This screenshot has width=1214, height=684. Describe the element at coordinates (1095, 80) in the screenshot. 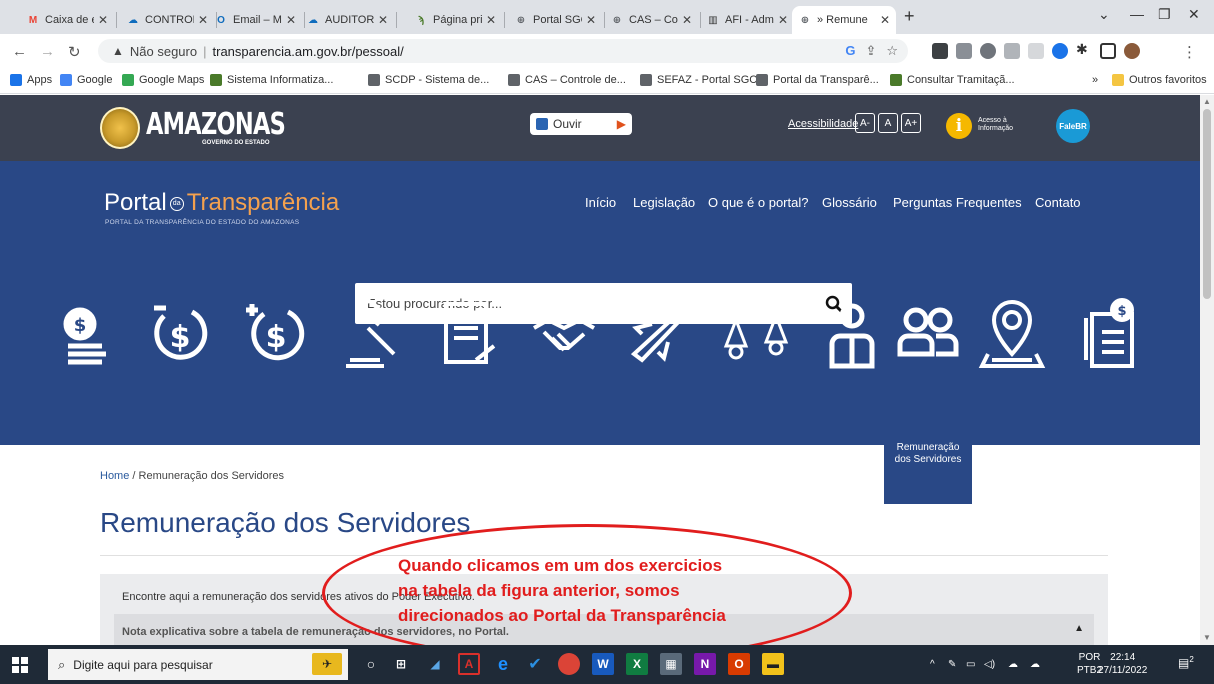

I see `more-bookmarks-button: »` at that location.